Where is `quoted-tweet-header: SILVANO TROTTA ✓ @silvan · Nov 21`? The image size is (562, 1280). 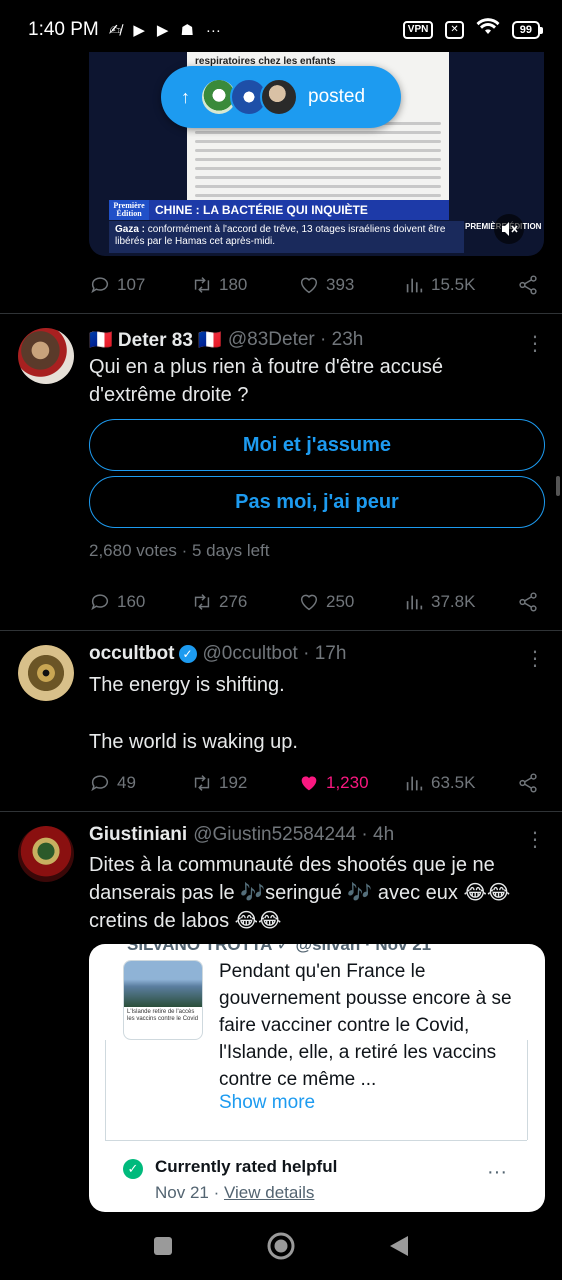
quoted-tweet-header: SILVANO TROTTA ✓ @silvan · Nov 21 is located at coordinates (279, 949).